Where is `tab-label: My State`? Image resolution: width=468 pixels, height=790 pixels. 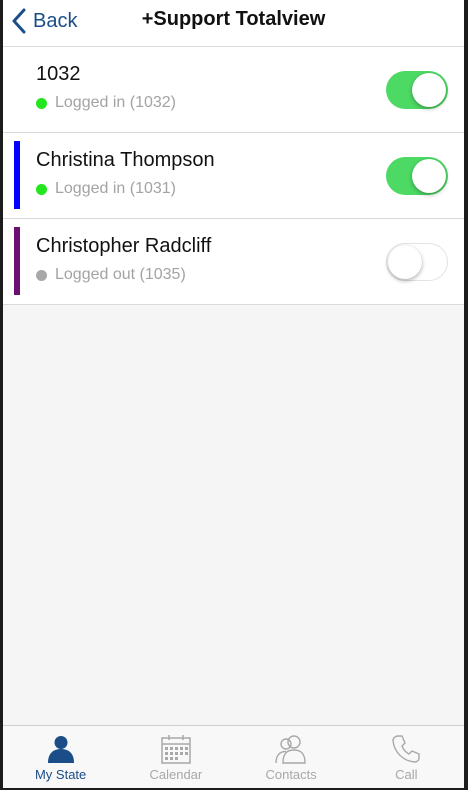
tab-label: My State is located at coordinates (60, 774).